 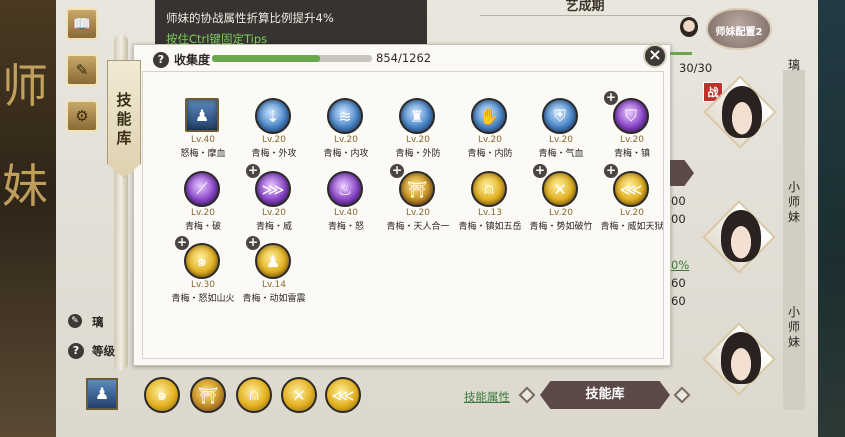 I want to click on skill-slot: ♜ Lv.20 青梅・外防, so click(x=418, y=128).